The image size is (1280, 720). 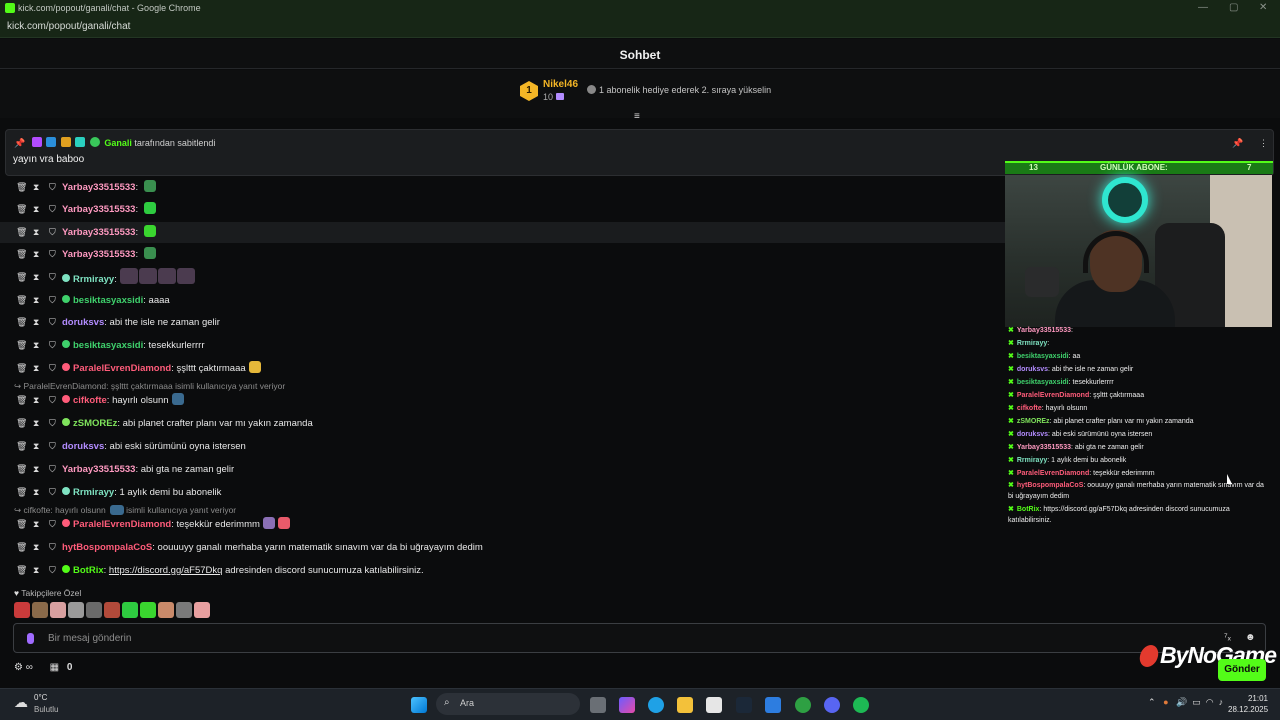 I want to click on start-icon, so click(x=419, y=705).